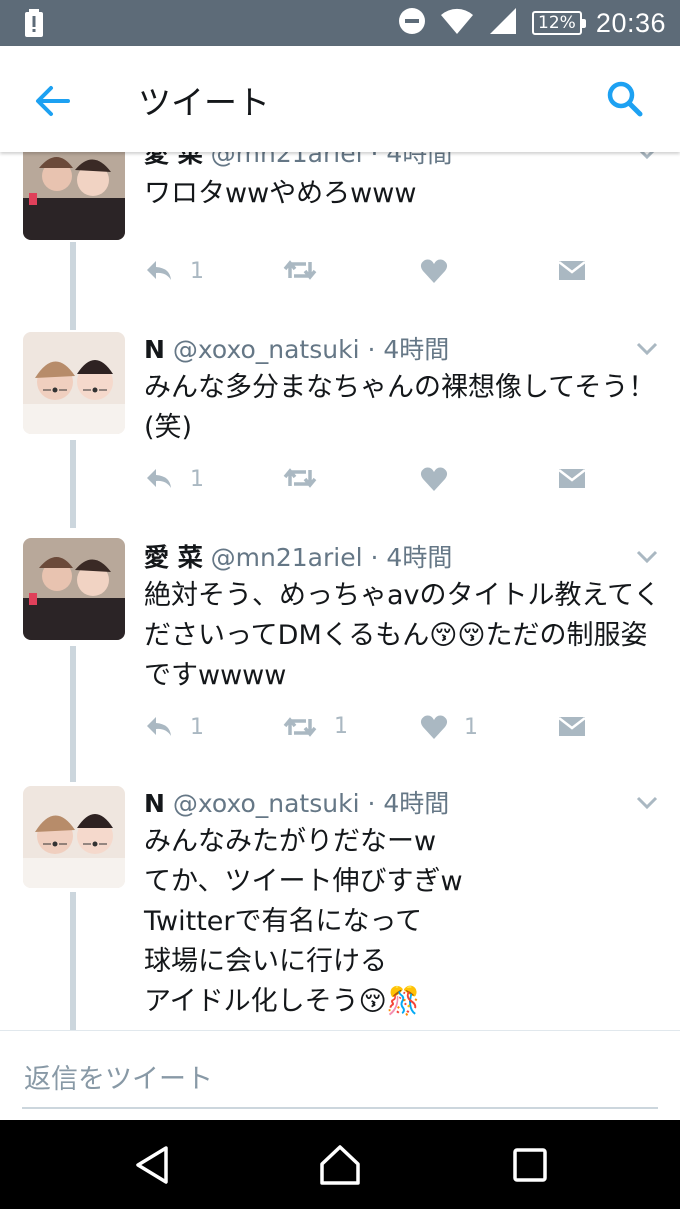 The height and width of the screenshot is (1209, 680). I want to click on arrow-left-icon, so click(53, 101).